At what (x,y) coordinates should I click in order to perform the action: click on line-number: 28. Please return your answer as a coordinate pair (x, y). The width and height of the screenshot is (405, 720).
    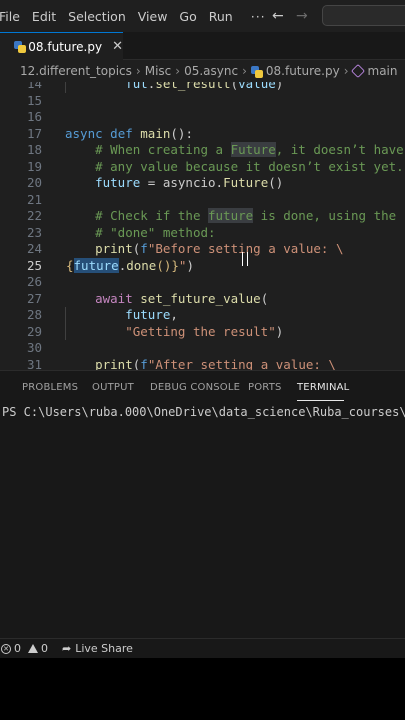
    Looking at the image, I should click on (34, 314).